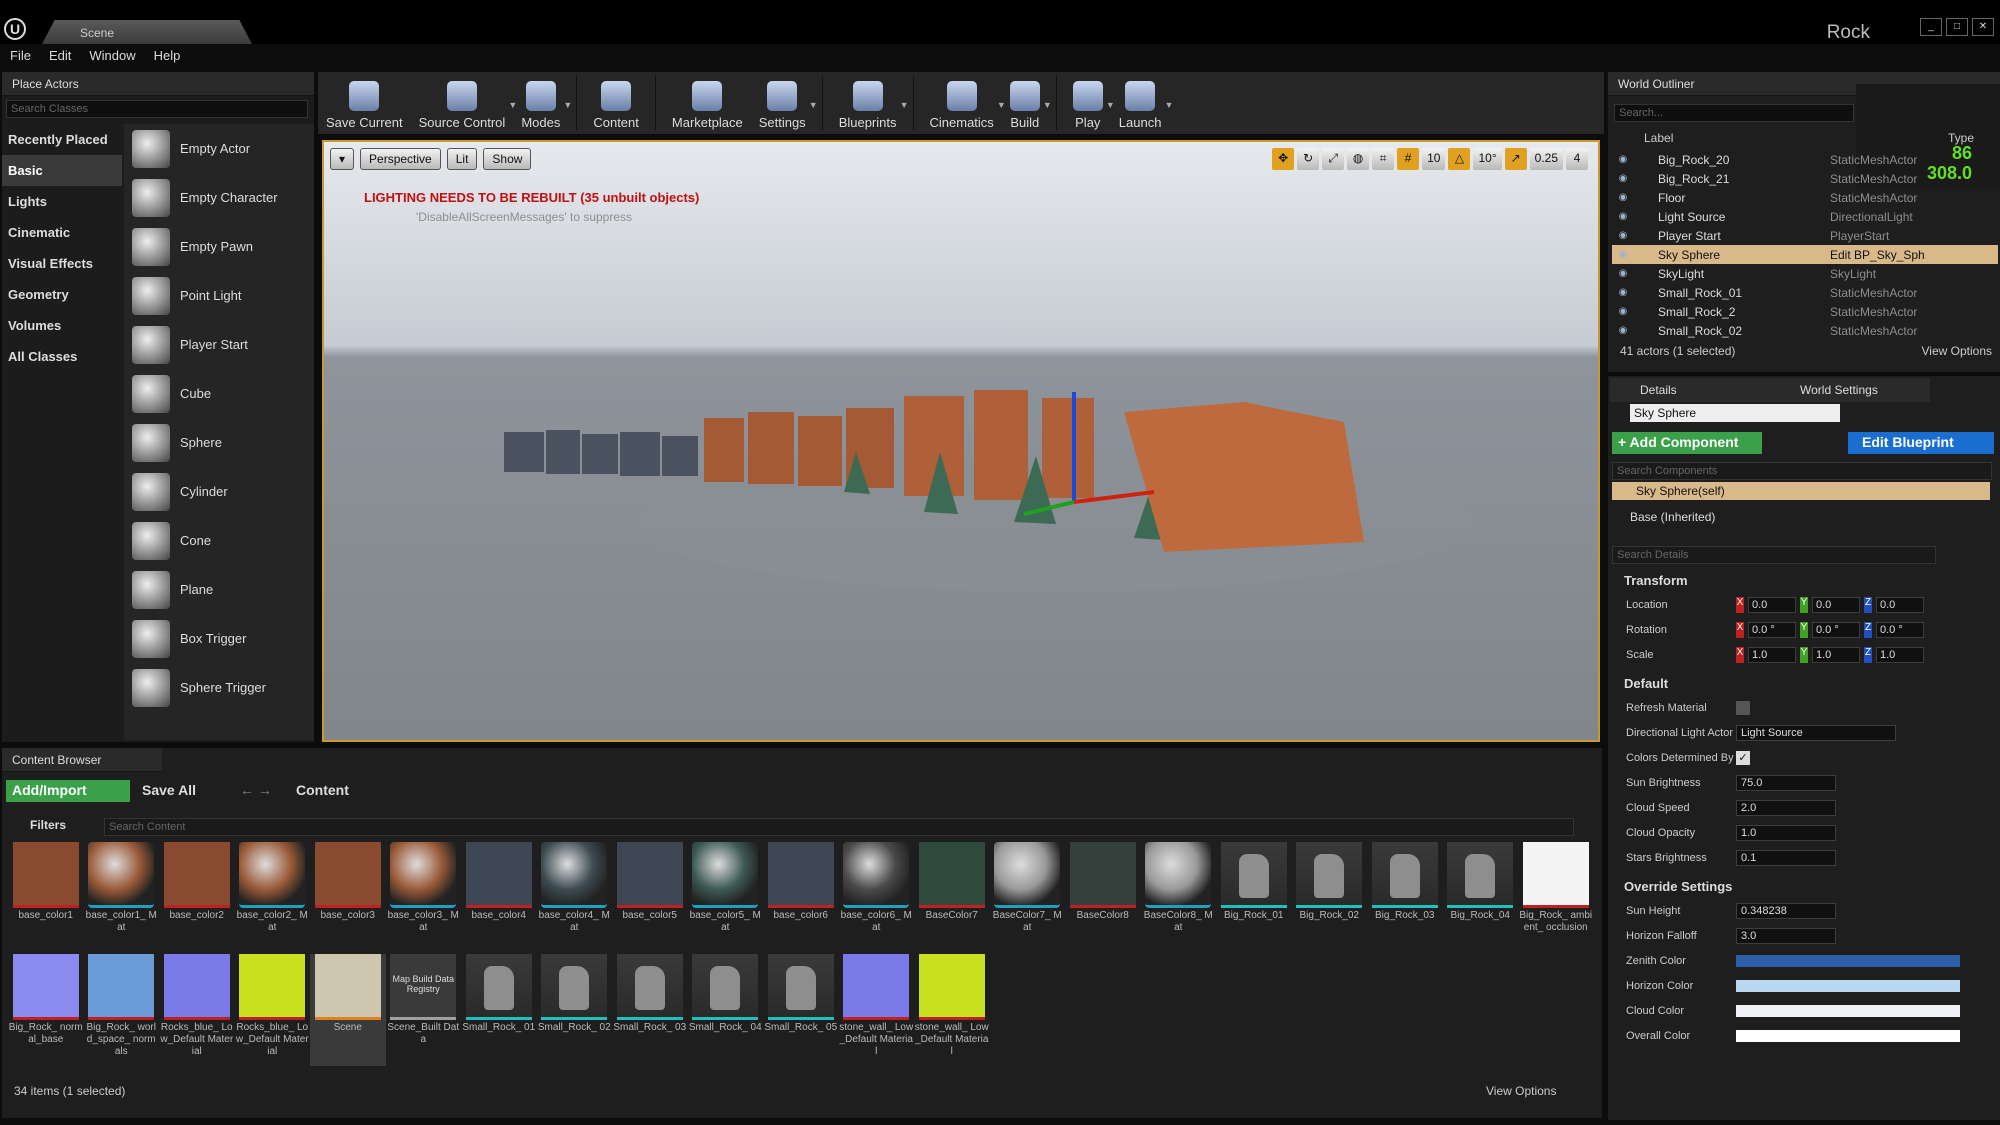 The height and width of the screenshot is (1125, 2000). Describe the element at coordinates (424, 898) in the screenshot. I see `asset-tile: base_color3_ Mat` at that location.